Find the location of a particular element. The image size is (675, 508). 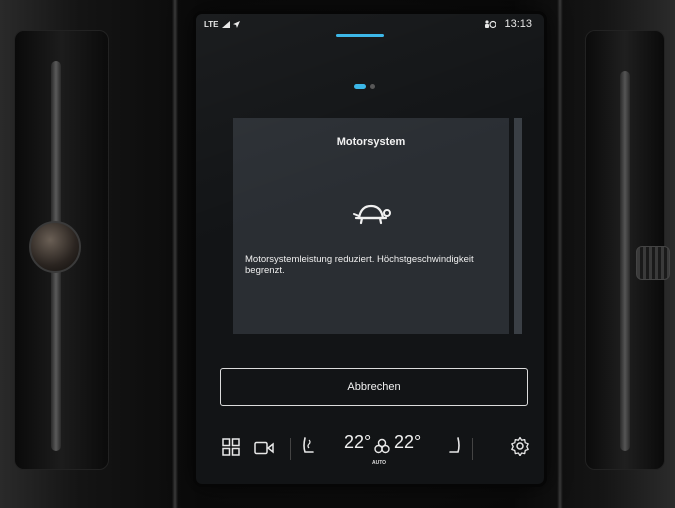

fan-icon is located at coordinates (382, 447).